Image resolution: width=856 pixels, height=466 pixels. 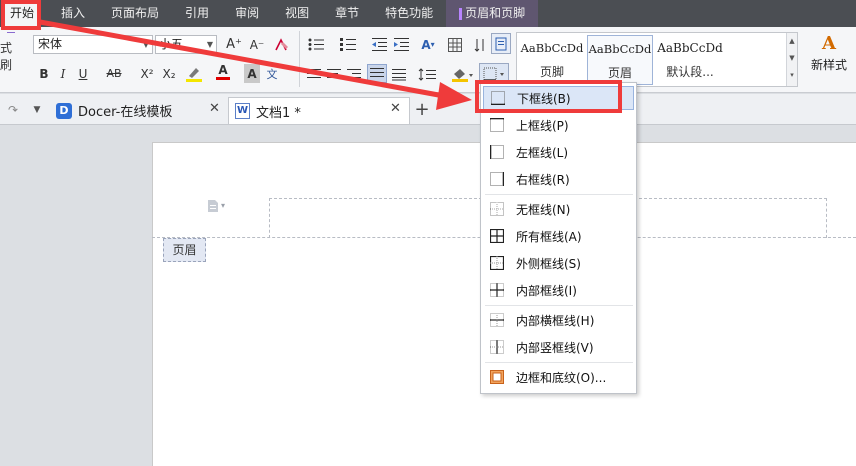 I want to click on right-border-icon, so click(x=497, y=179).